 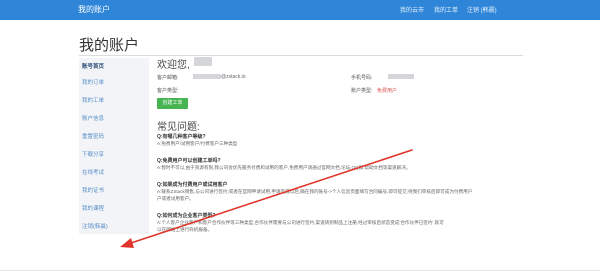 What do you see at coordinates (203, 61) in the screenshot?
I see `redacted-username` at bounding box center [203, 61].